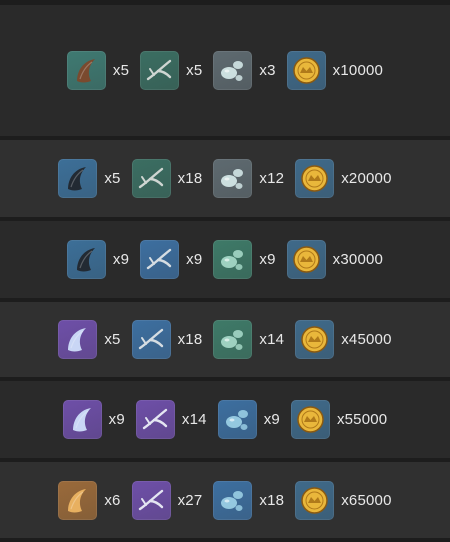 This screenshot has width=450, height=542. Describe the element at coordinates (267, 70) in the screenshot. I see `material-quantity: x3` at that location.